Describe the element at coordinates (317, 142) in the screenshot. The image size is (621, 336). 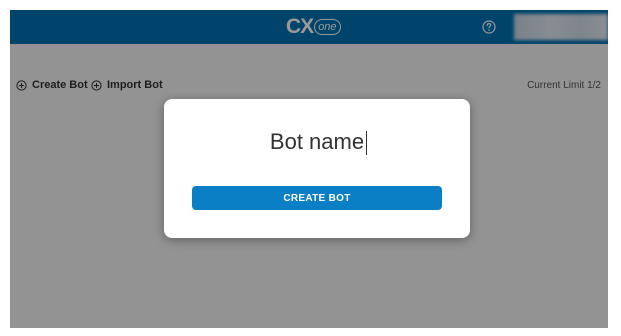
I see `bot-name-input` at that location.